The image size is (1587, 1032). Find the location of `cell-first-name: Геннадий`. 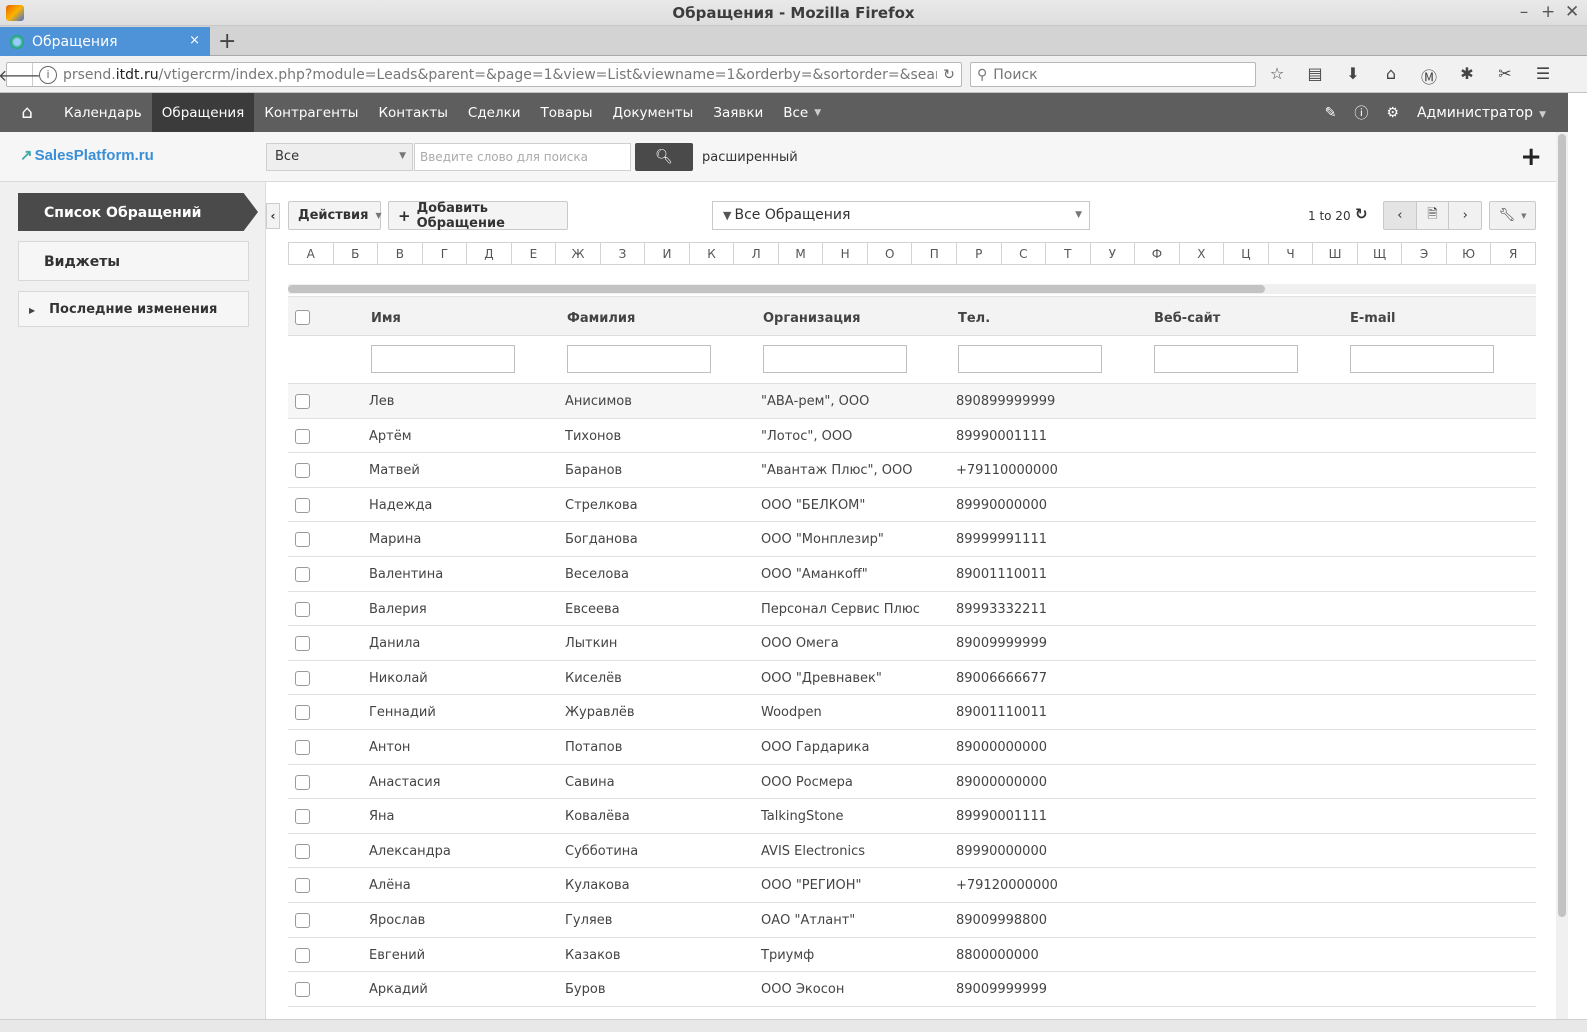

cell-first-name: Геннадий is located at coordinates (402, 712).